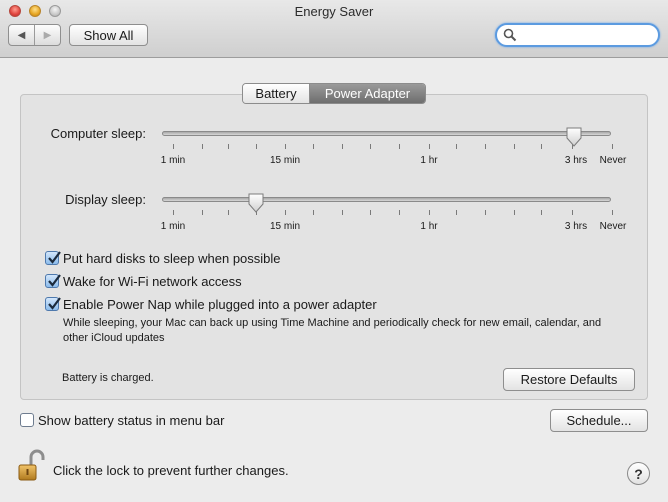 The image size is (668, 502). Describe the element at coordinates (47, 35) in the screenshot. I see `forward-icon: ▶` at that location.